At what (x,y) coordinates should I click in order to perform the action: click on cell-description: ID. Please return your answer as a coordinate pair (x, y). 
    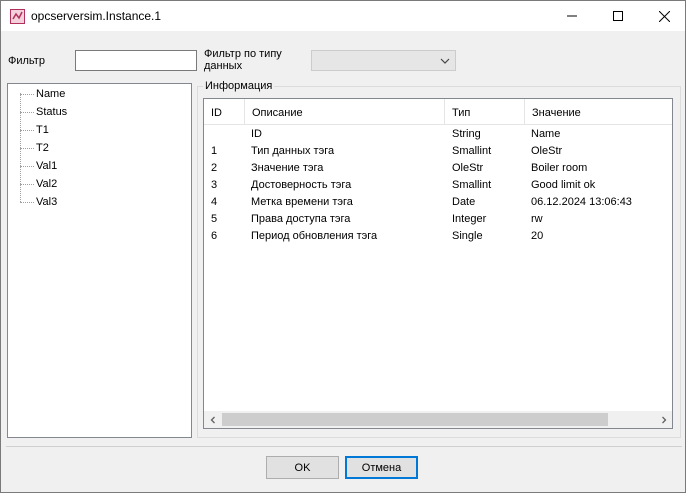
    Looking at the image, I should click on (256, 134).